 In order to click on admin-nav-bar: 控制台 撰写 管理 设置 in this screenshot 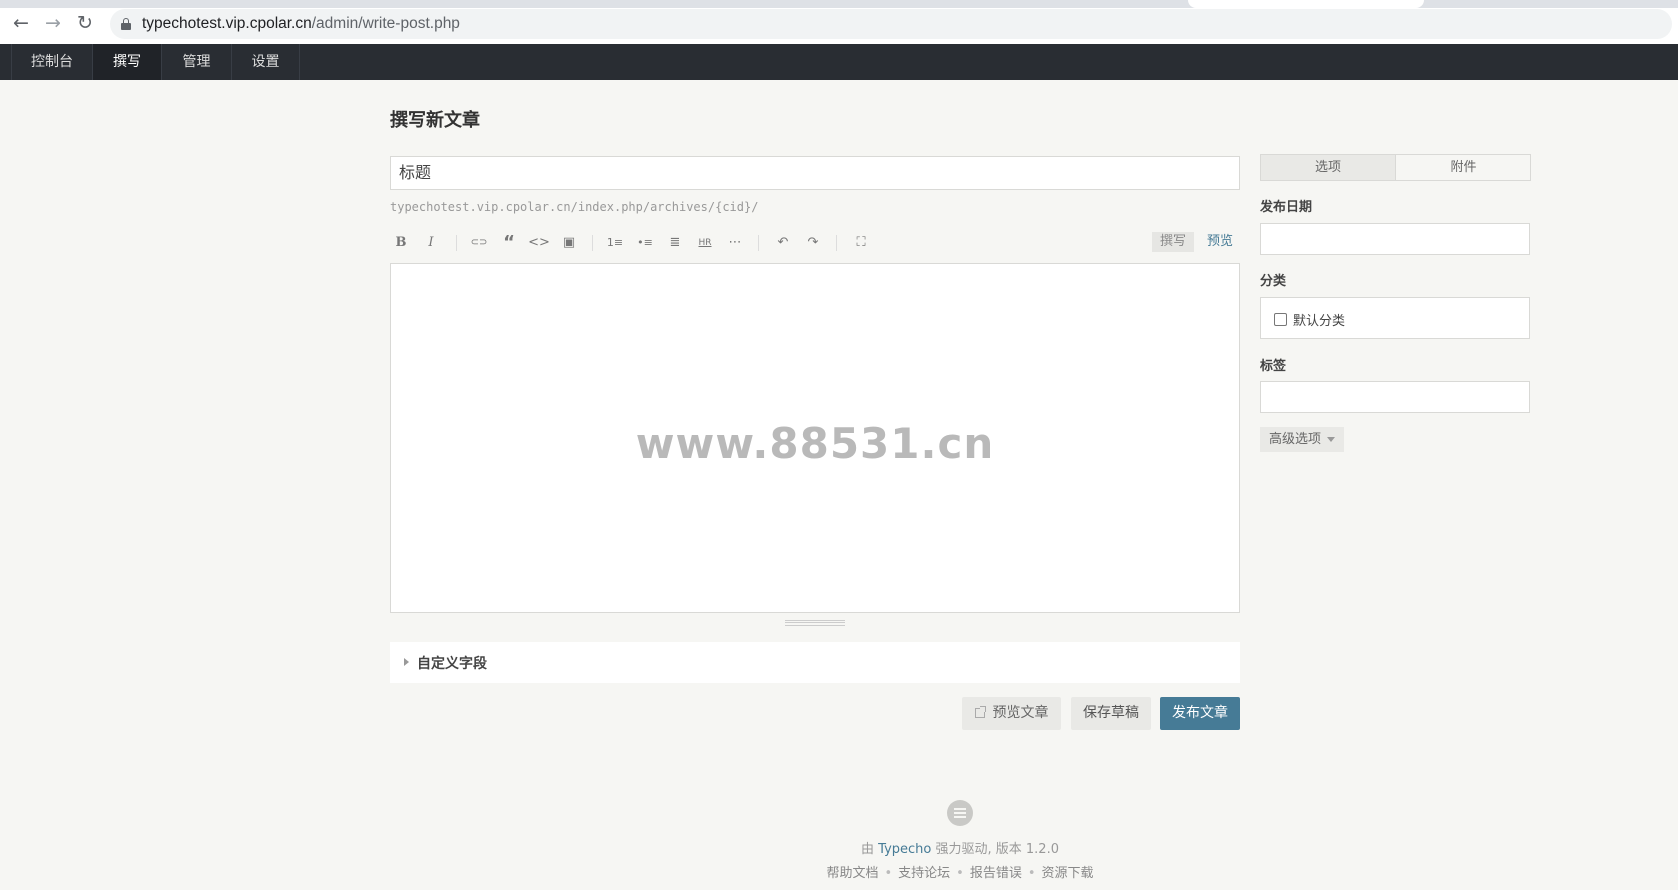, I will do `click(839, 62)`.